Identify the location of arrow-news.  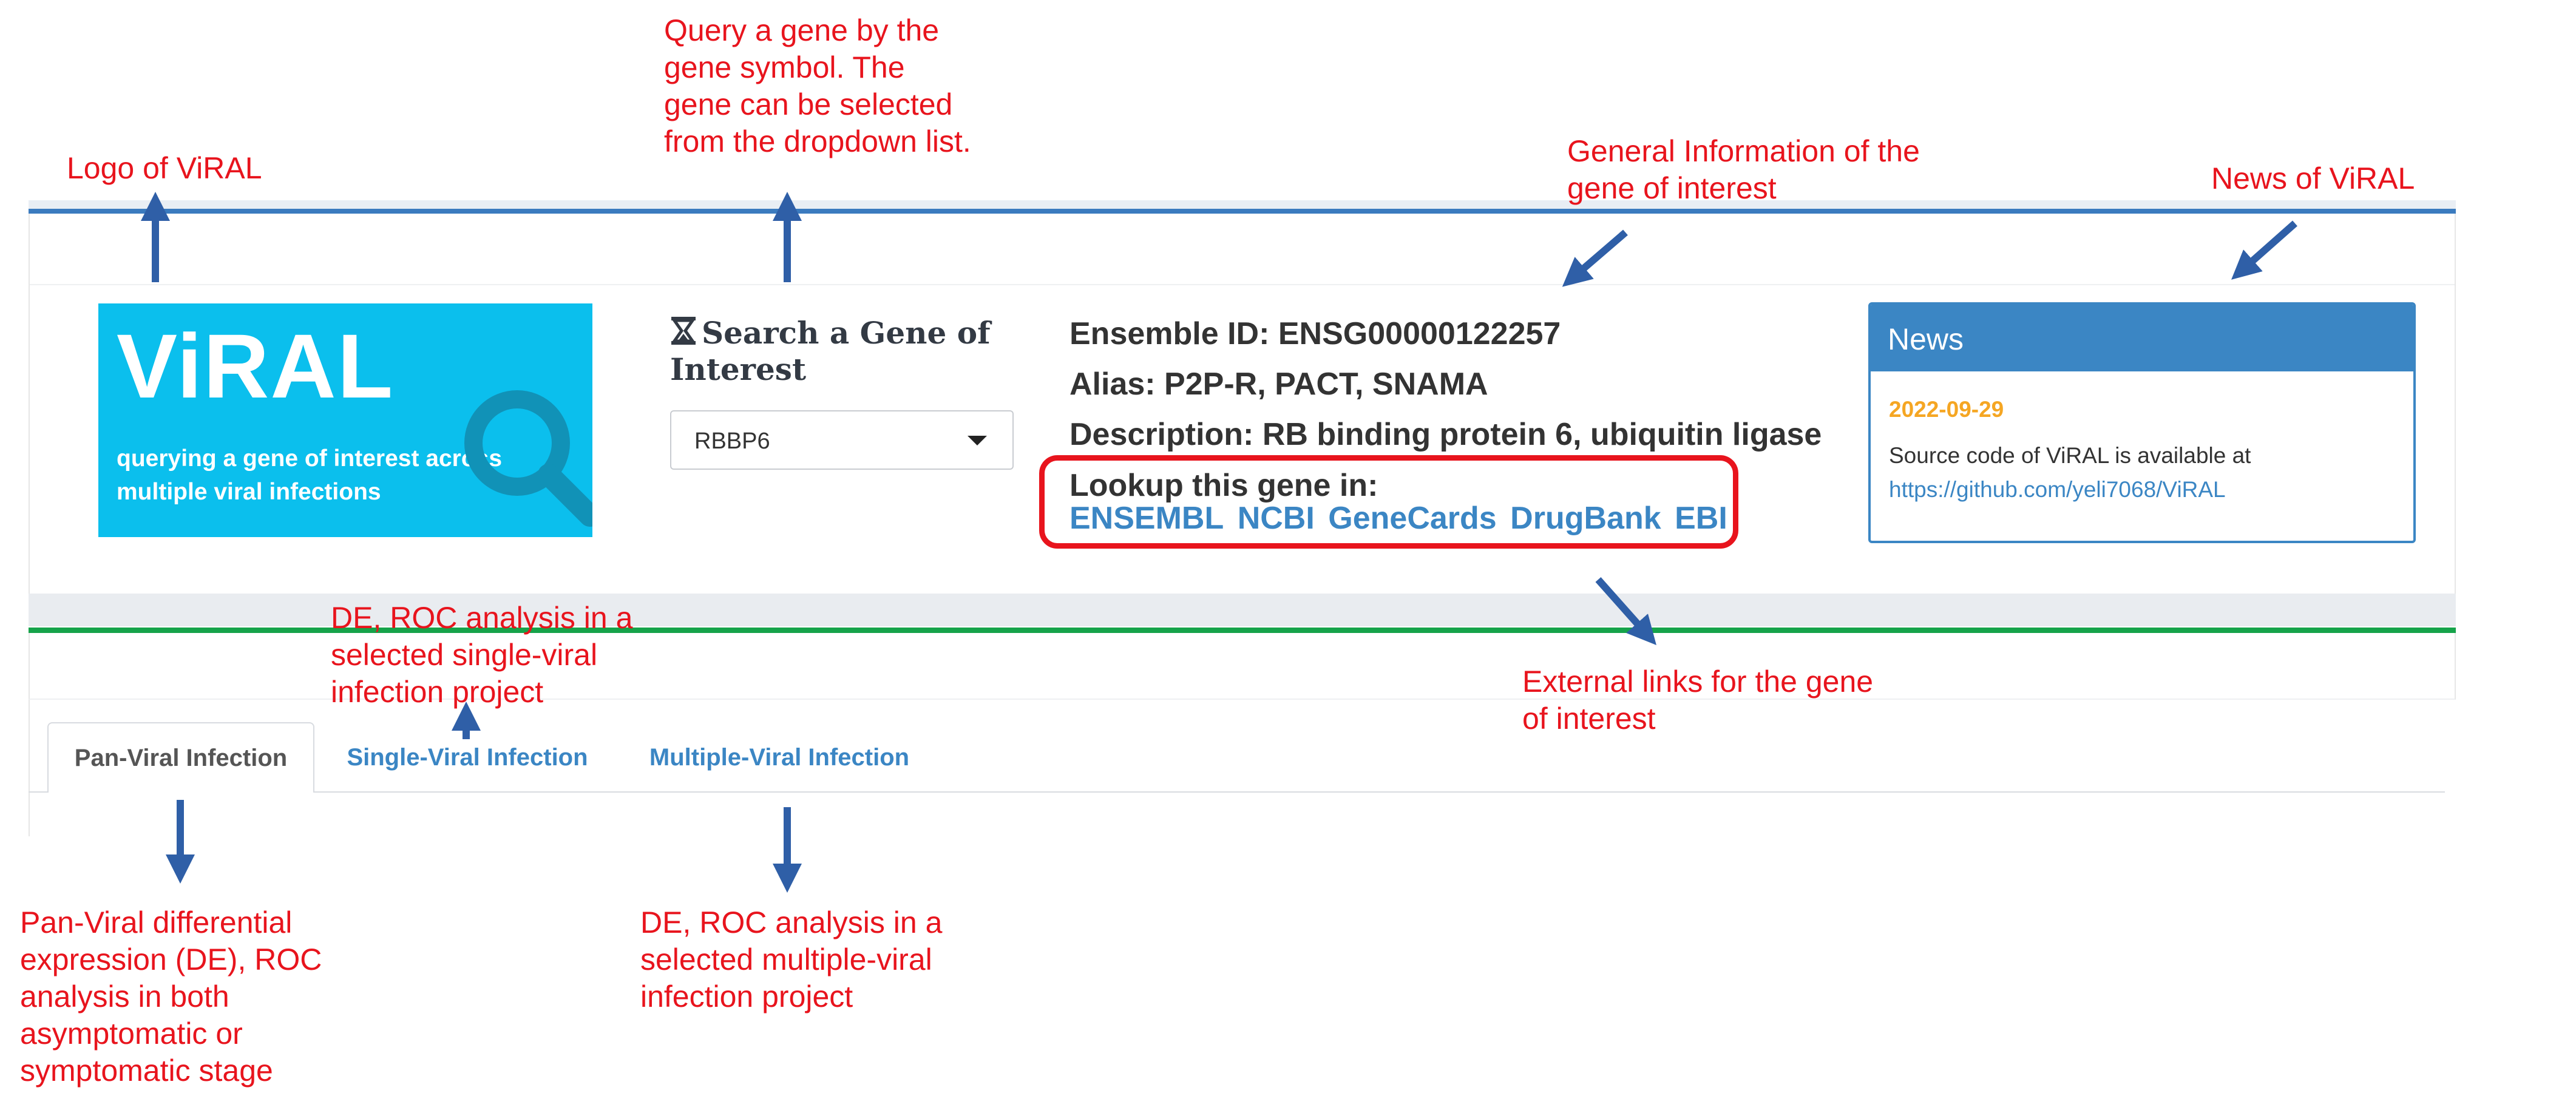
(2264, 250).